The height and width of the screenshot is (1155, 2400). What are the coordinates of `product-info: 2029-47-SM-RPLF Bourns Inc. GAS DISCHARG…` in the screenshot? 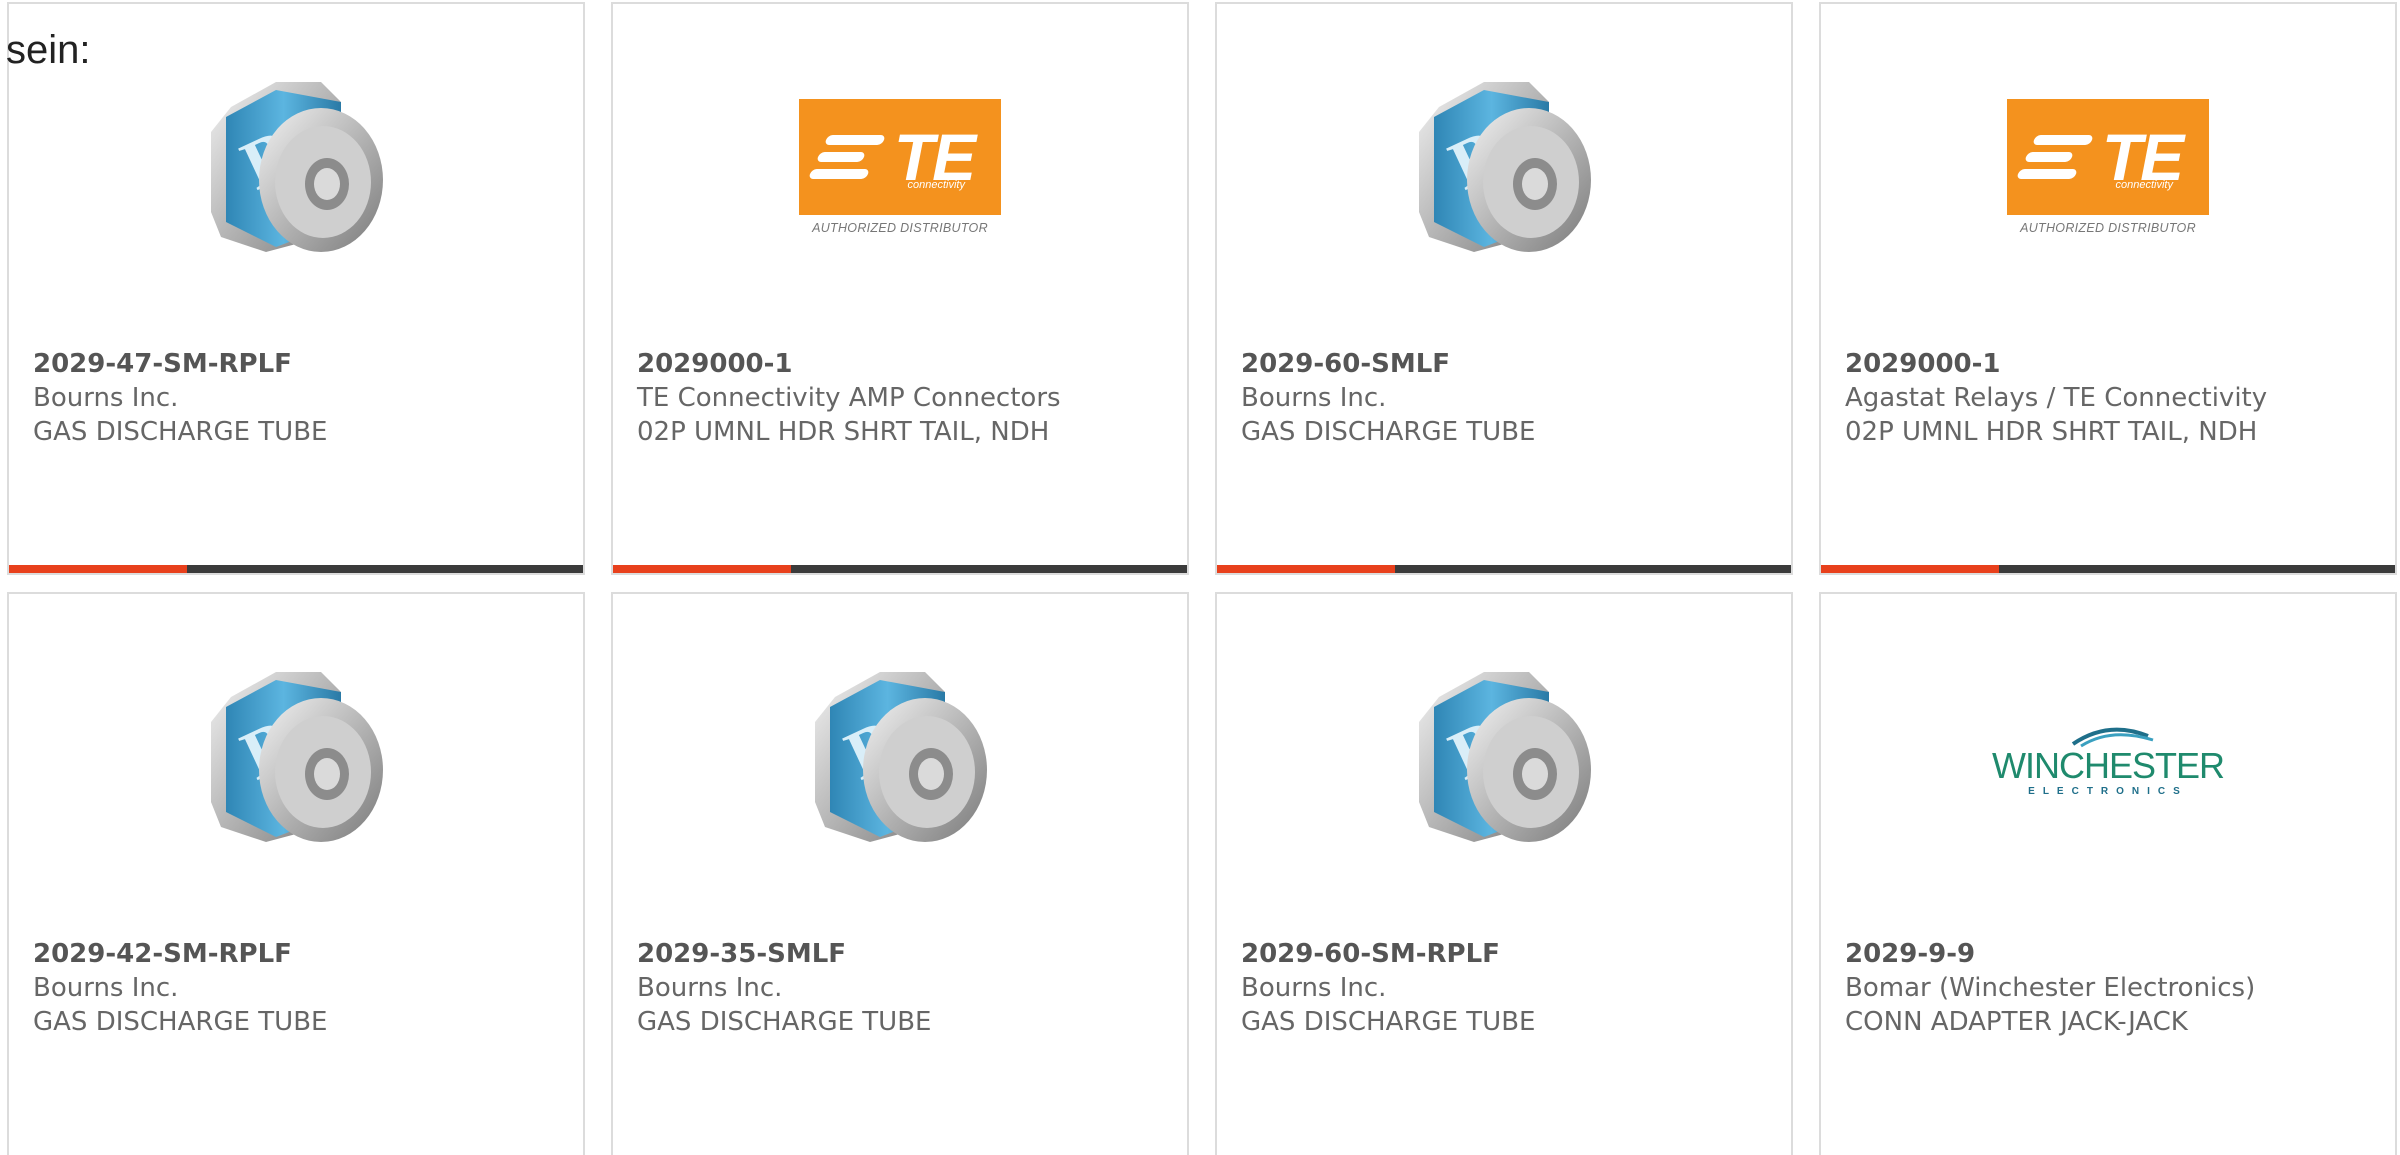 It's located at (303, 398).